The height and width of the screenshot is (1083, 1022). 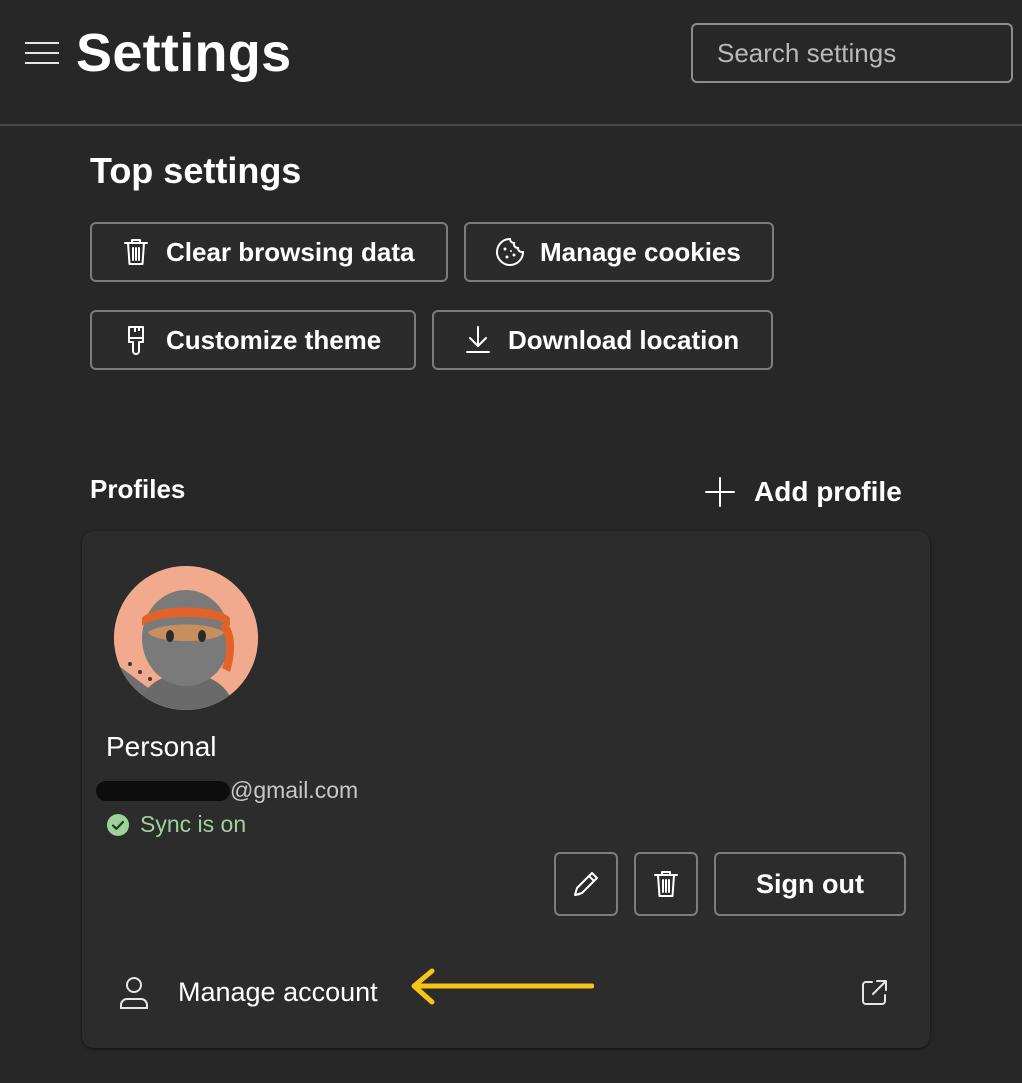 What do you see at coordinates (196, 170) in the screenshot?
I see `top-settings-heading: Top settings` at bounding box center [196, 170].